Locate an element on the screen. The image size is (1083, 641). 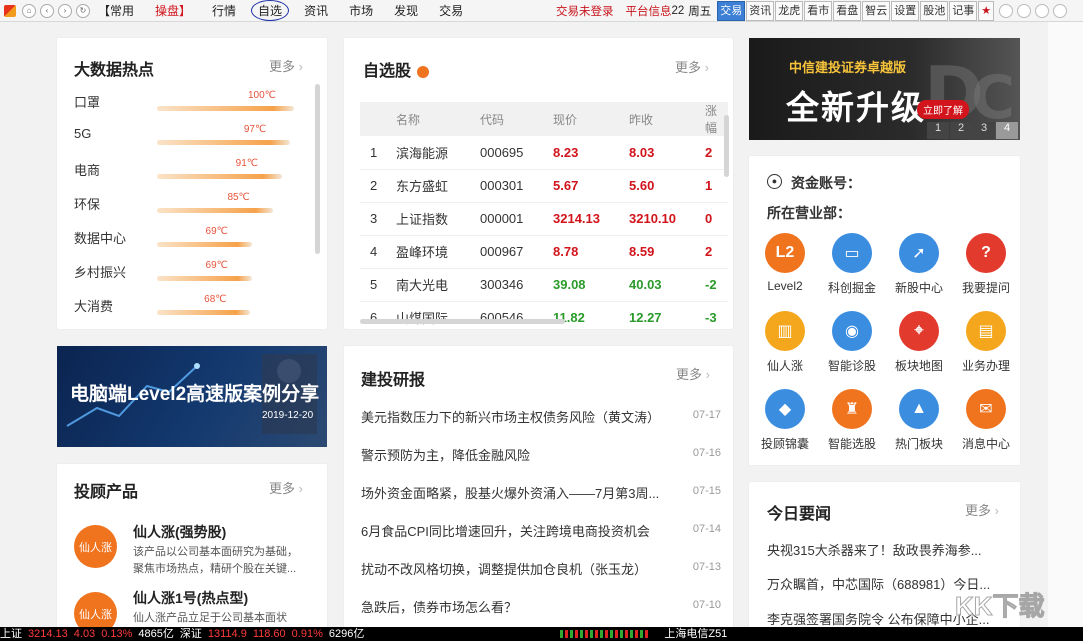
watchlist-vscrollbar is located at coordinates (726, 146).